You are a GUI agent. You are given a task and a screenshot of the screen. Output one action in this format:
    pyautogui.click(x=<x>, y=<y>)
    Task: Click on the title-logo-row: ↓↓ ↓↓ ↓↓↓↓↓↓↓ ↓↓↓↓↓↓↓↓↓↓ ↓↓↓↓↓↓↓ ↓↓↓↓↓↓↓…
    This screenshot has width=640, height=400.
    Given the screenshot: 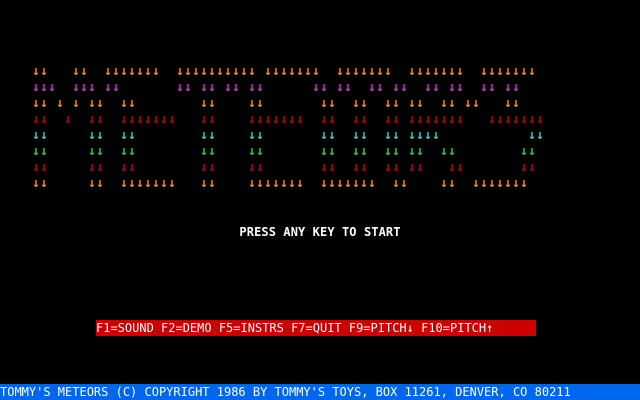 What is the action you would take?
    pyautogui.click(x=284, y=71)
    